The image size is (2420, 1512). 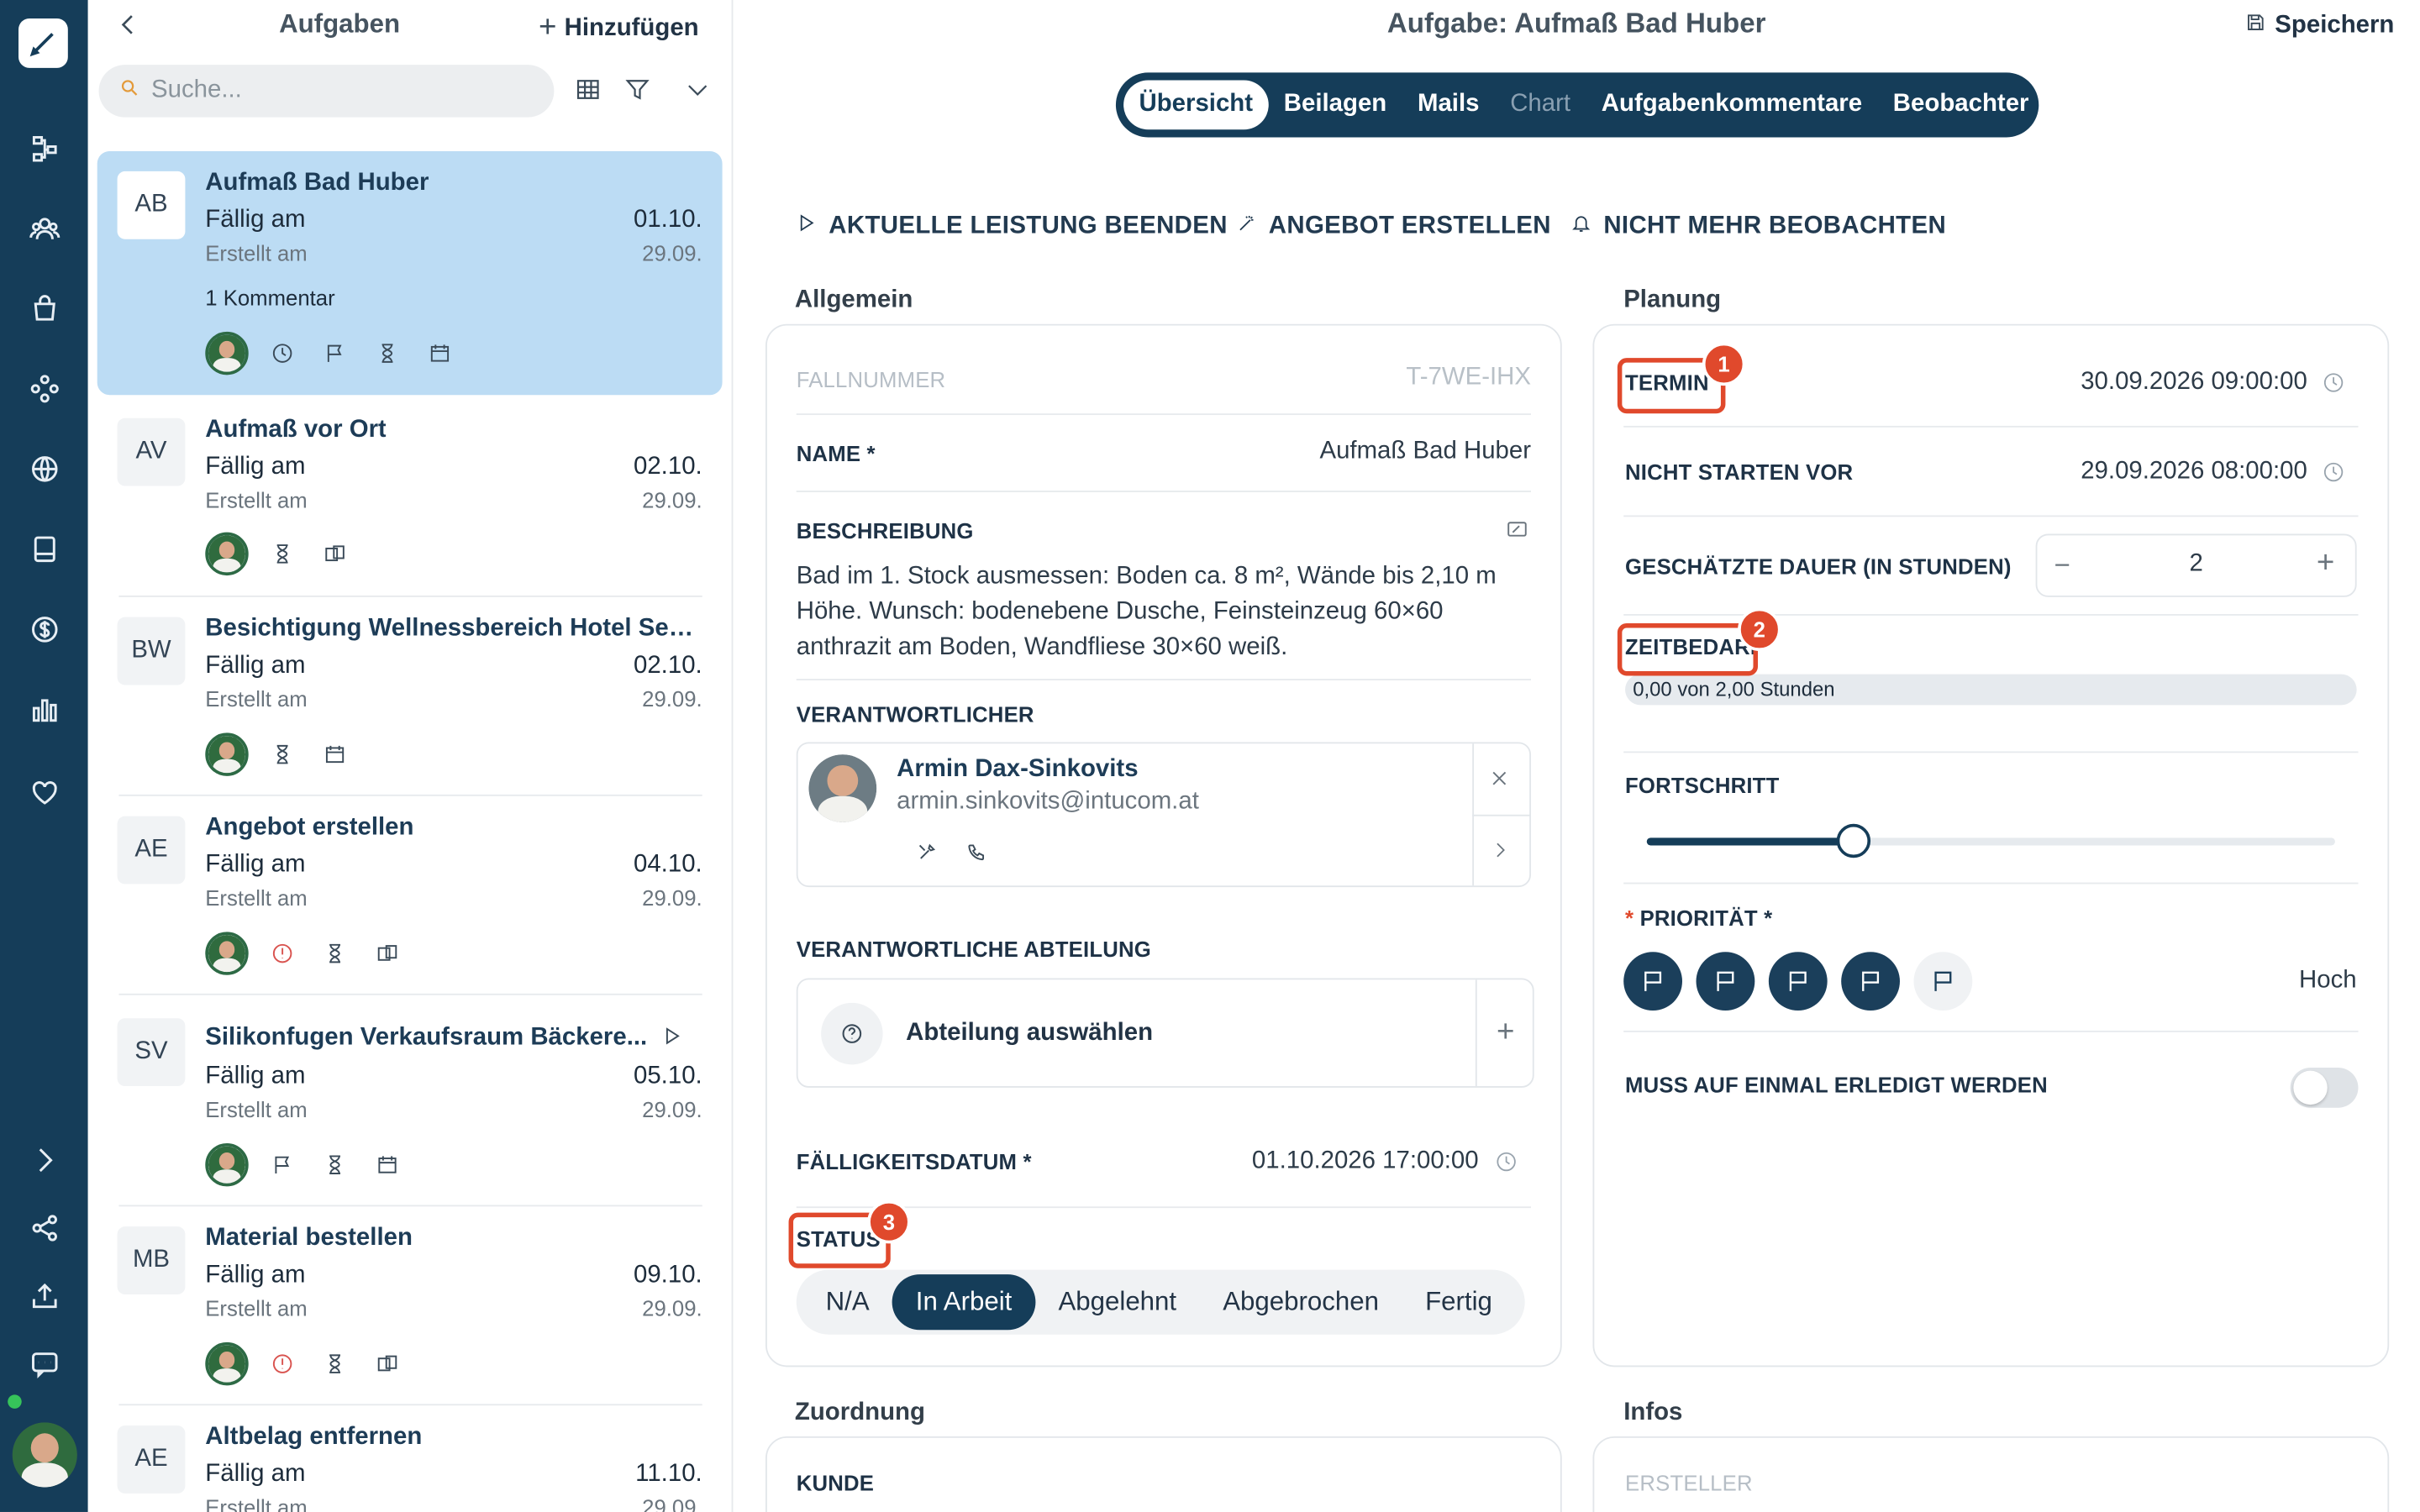 What do you see at coordinates (44, 1363) in the screenshot?
I see `chat-icon` at bounding box center [44, 1363].